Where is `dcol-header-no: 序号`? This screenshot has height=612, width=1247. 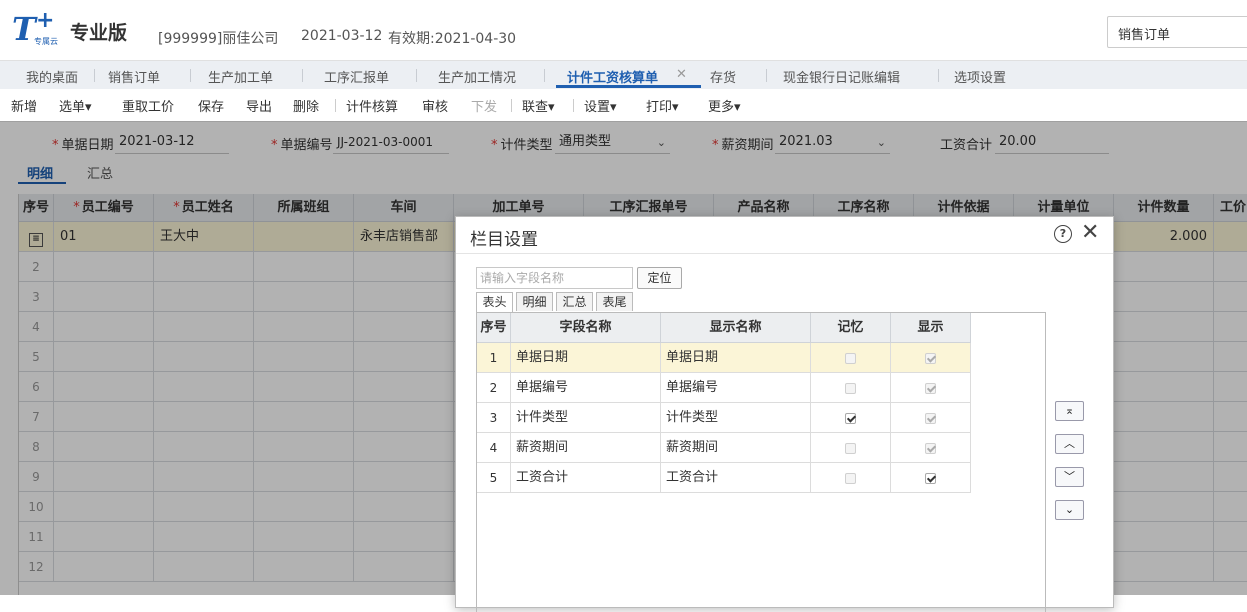 dcol-header-no: 序号 is located at coordinates (494, 328).